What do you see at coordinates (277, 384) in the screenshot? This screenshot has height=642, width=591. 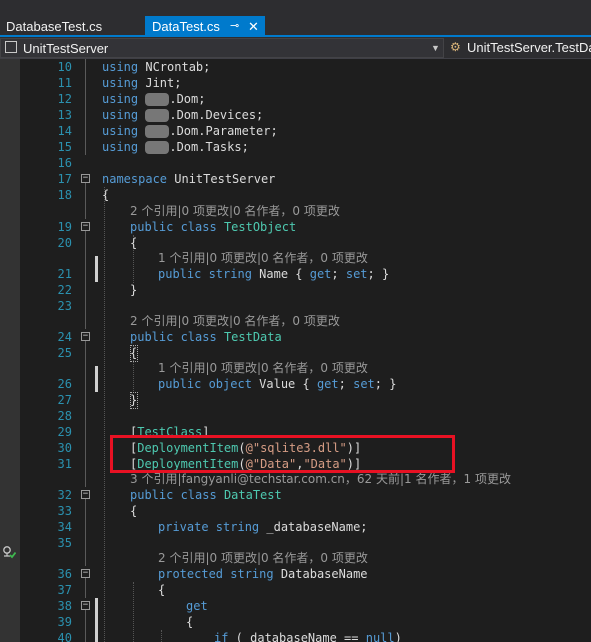 I see `code-line: public object Value { get; set; }` at bounding box center [277, 384].